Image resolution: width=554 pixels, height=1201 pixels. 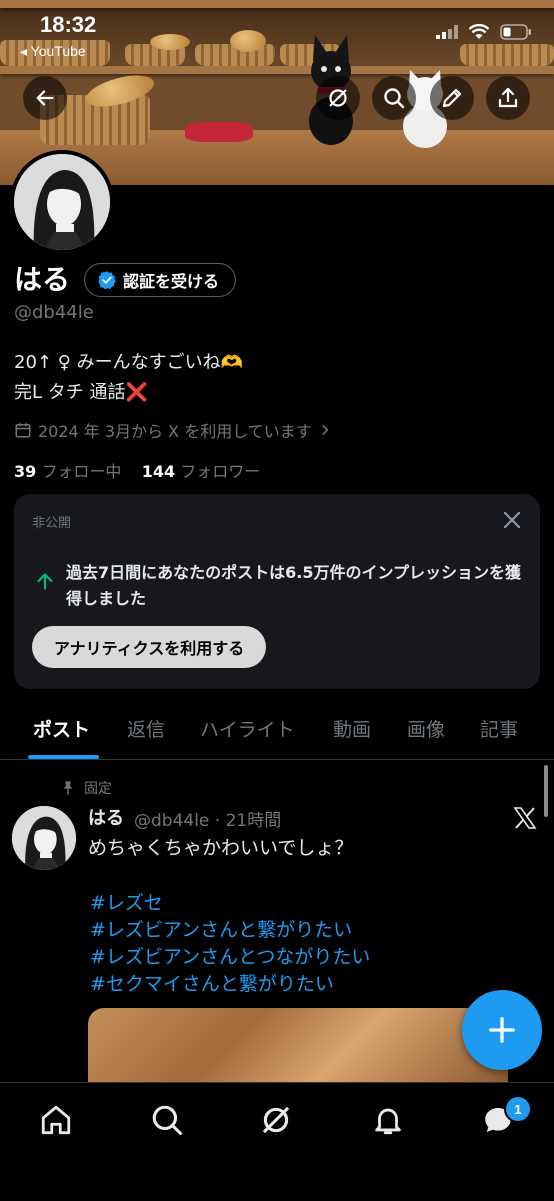 I want to click on joined-date: 2024 年 3月から X を利用しています, so click(x=173, y=430).